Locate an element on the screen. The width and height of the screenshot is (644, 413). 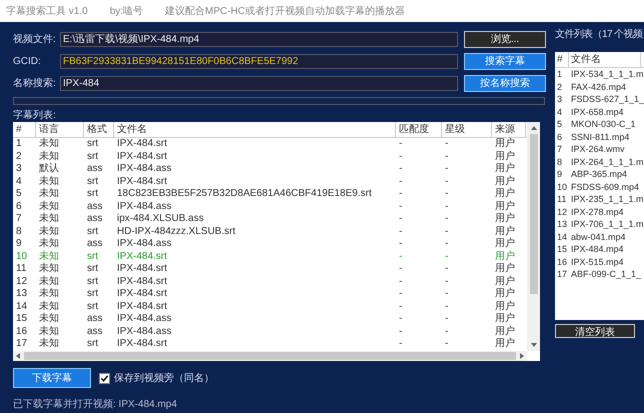
column-header: 来源 is located at coordinates (509, 129).